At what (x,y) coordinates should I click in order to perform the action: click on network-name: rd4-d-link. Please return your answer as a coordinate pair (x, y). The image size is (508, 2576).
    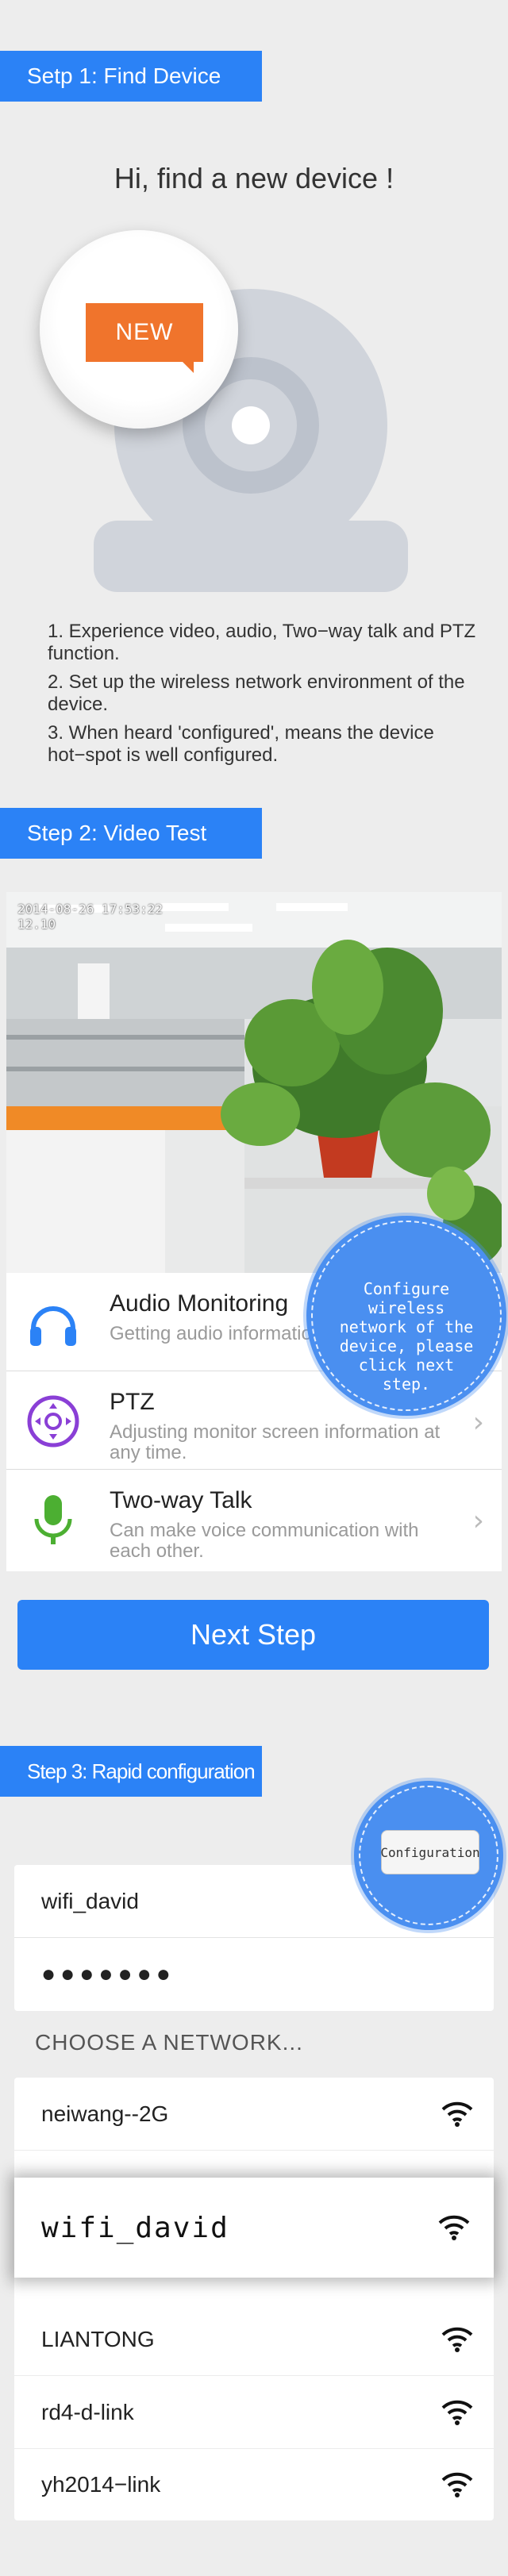
    Looking at the image, I should click on (87, 2411).